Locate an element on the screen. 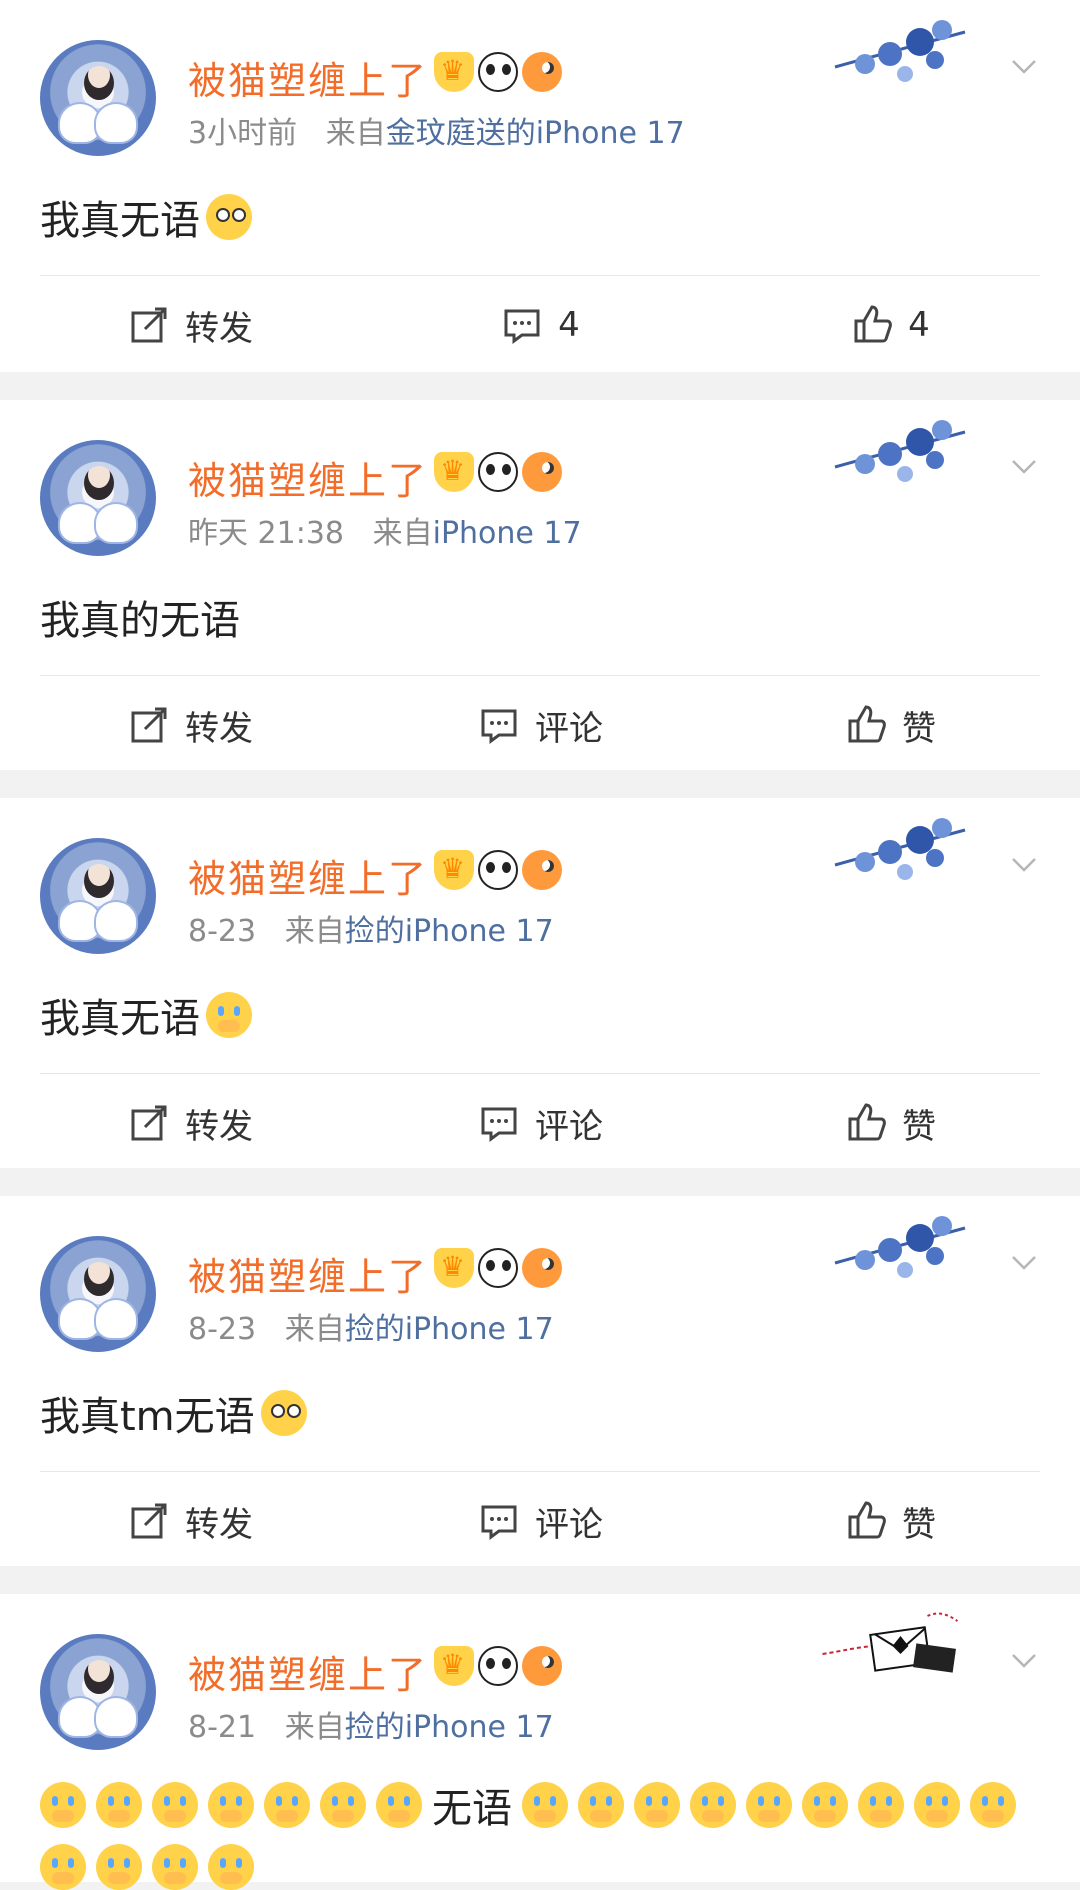  post-source: 金玟庭送的iPhone 17 is located at coordinates (535, 133).